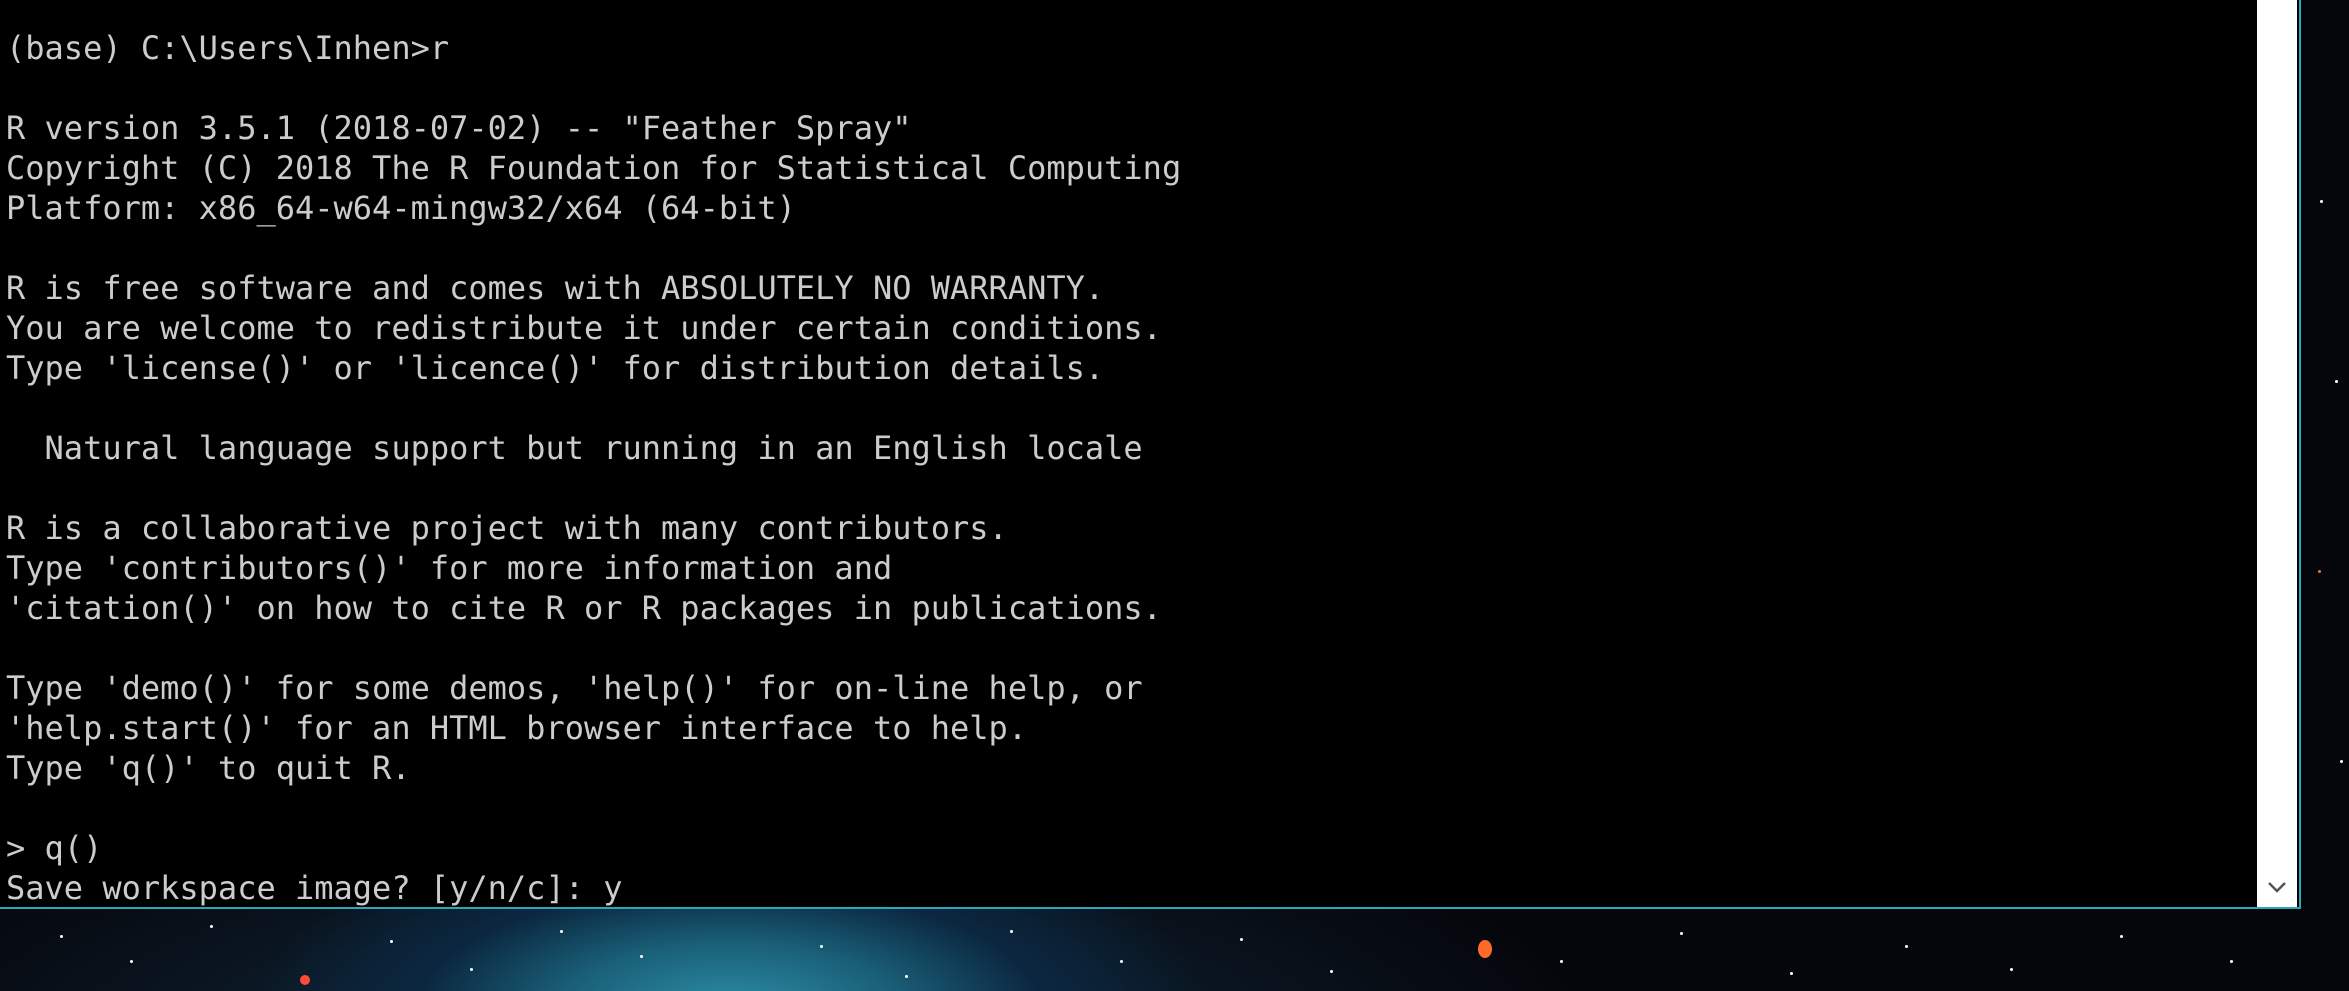  I want to click on chevron-down-icon, so click(2277, 887).